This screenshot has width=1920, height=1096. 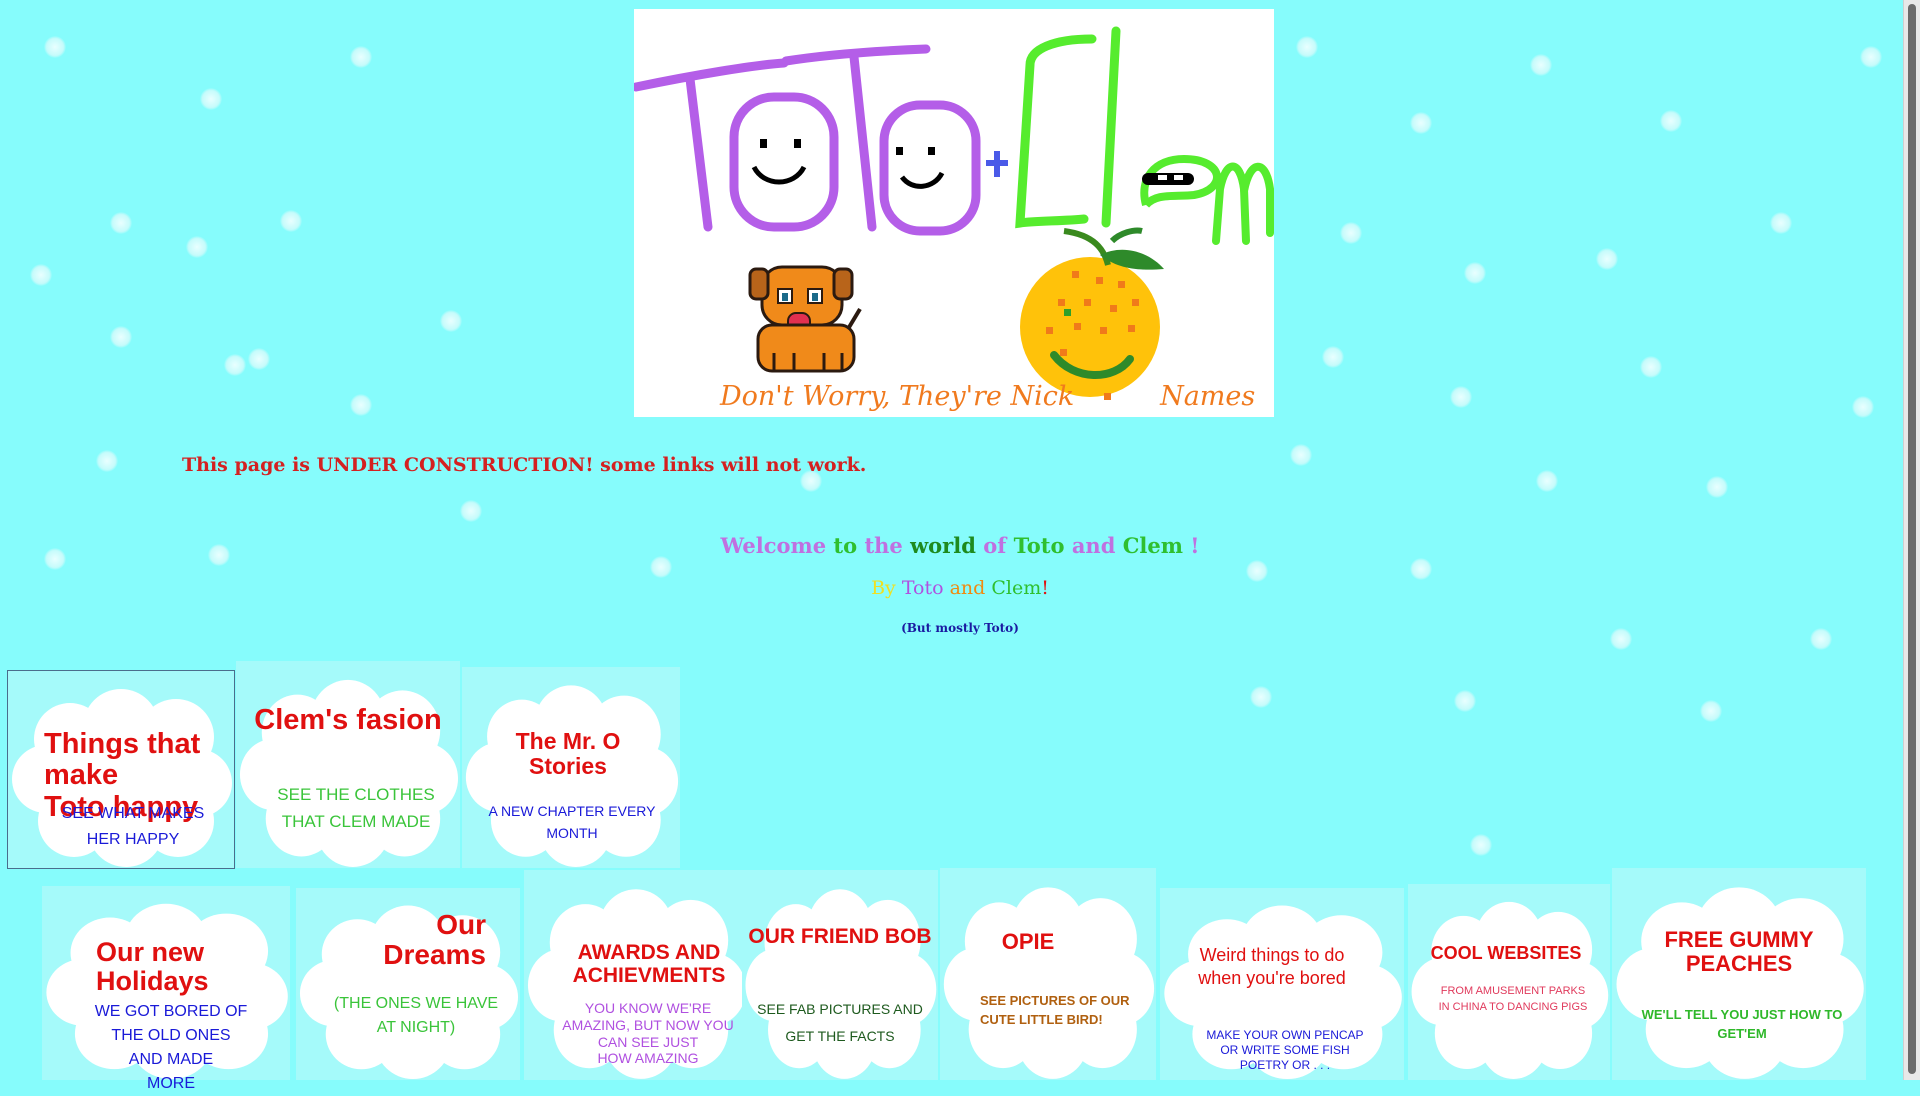 I want to click on byline-word: and, so click(x=970, y=588).